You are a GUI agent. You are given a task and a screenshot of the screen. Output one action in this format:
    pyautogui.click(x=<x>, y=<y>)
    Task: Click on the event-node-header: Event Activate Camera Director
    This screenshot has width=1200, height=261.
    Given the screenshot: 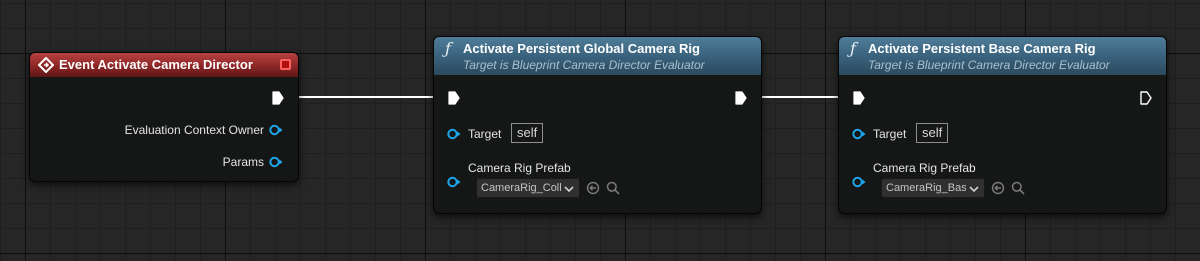 What is the action you would take?
    pyautogui.click(x=164, y=65)
    